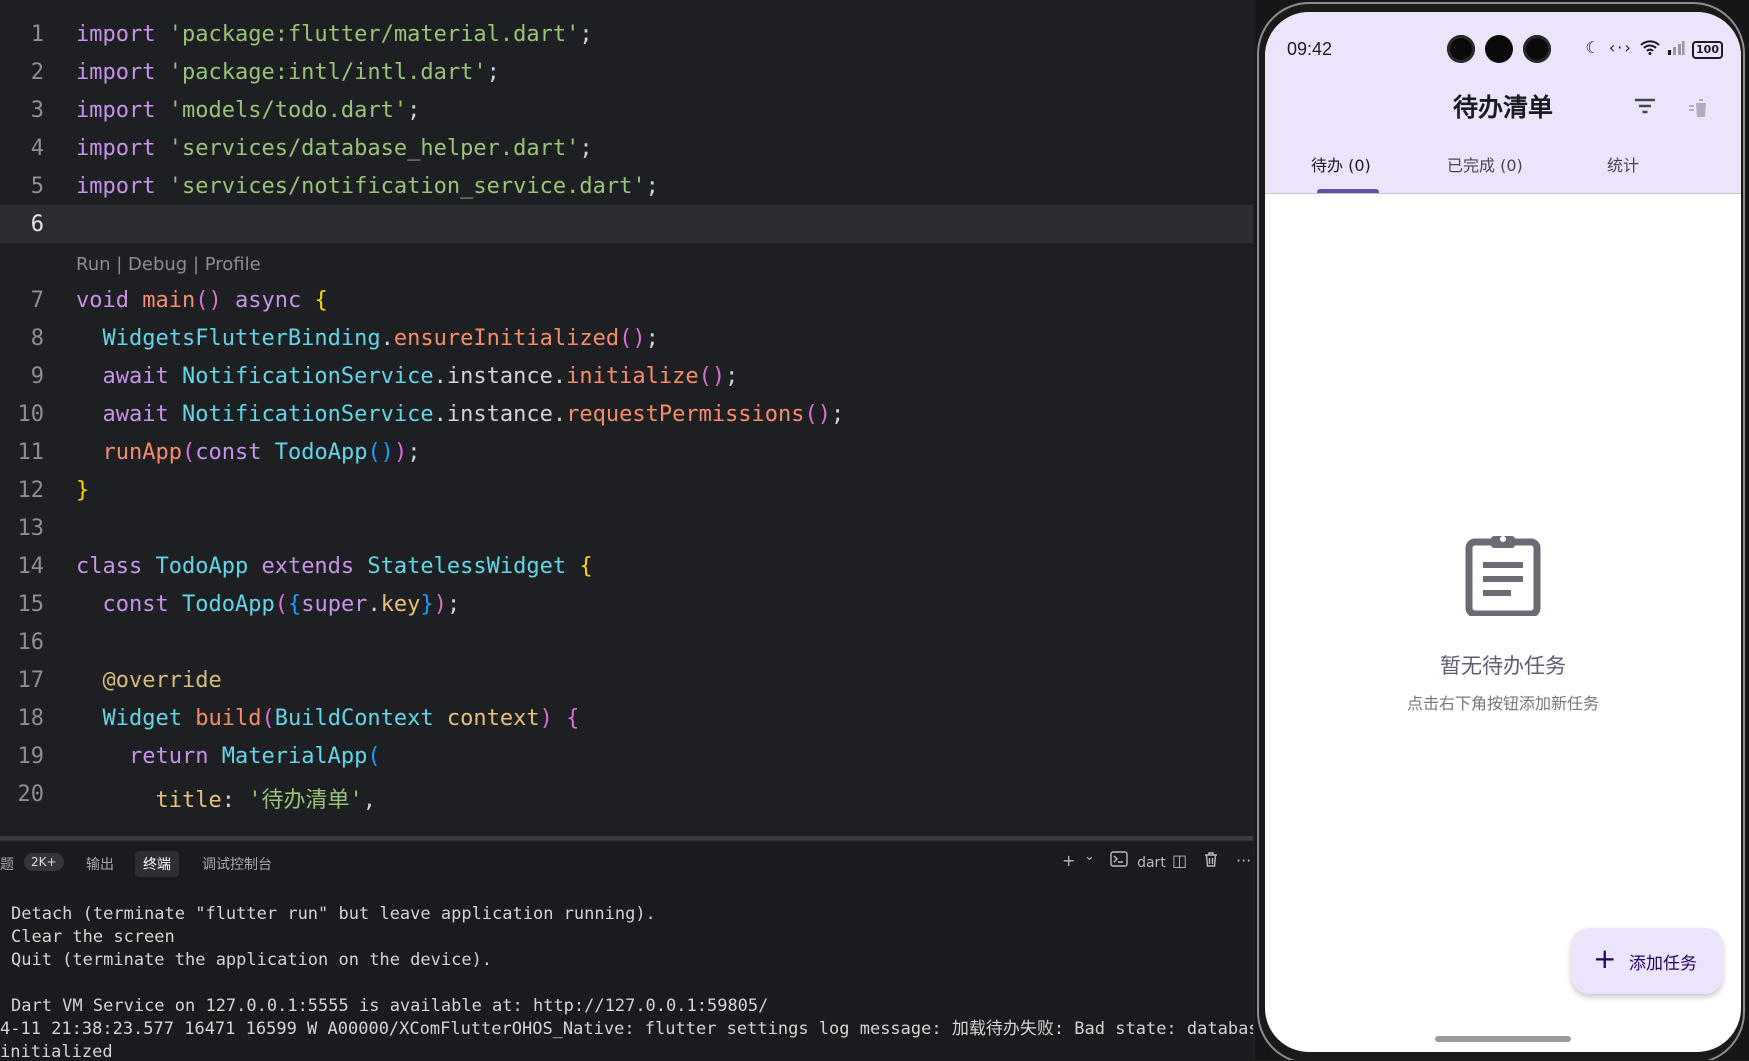  I want to click on terminal-shell-button: dart, so click(1138, 861).